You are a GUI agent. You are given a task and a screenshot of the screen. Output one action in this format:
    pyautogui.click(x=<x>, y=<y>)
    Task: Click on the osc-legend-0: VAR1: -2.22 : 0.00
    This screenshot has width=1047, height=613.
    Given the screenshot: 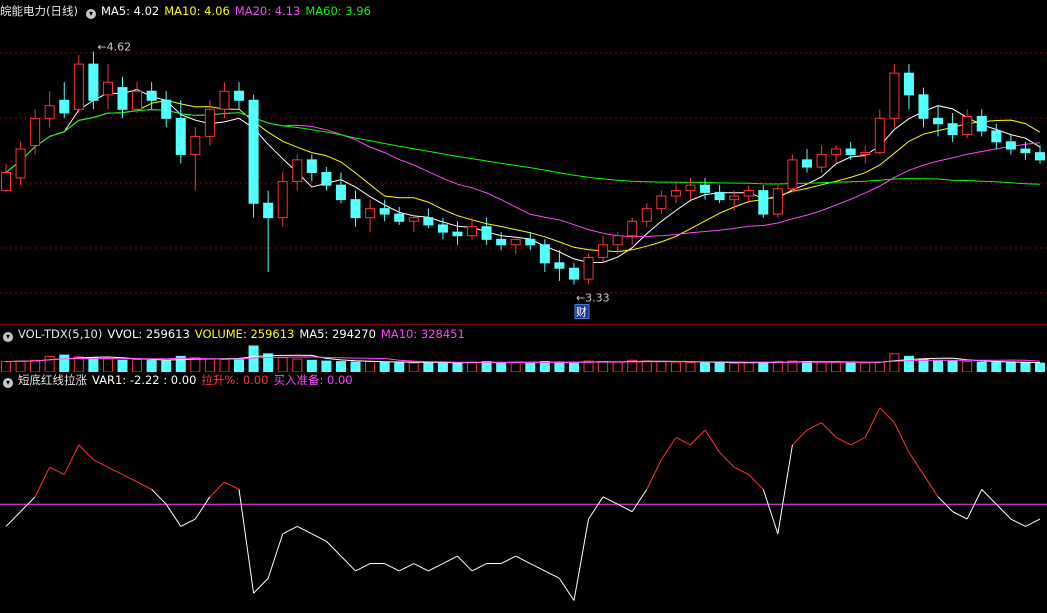 What is the action you would take?
    pyautogui.click(x=144, y=380)
    